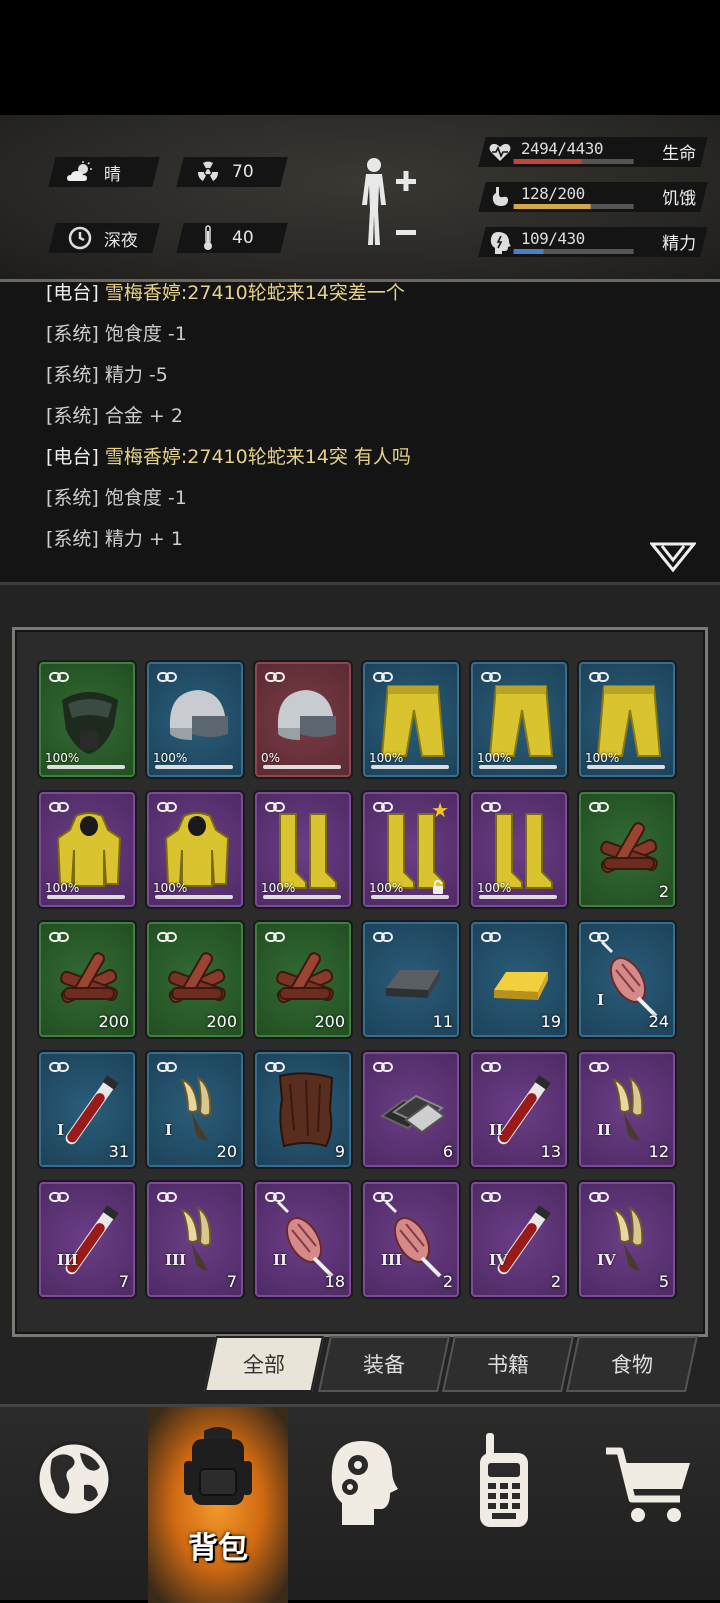 The width and height of the screenshot is (720, 1603). I want to click on item-quantity: 200, so click(221, 1021).